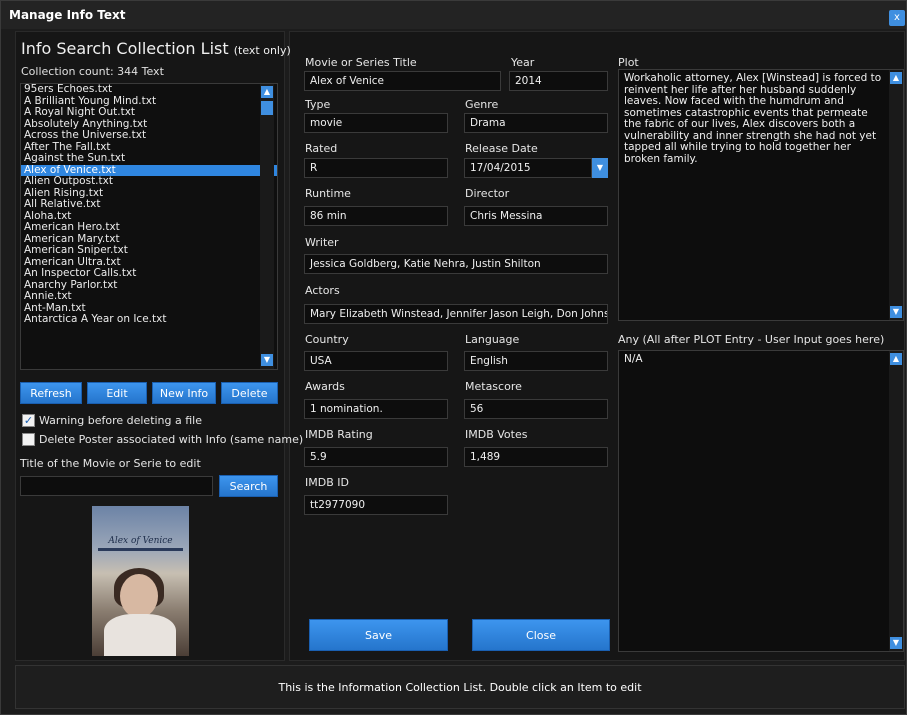  I want to click on list-title-text: Info Search Collection List, so click(125, 48).